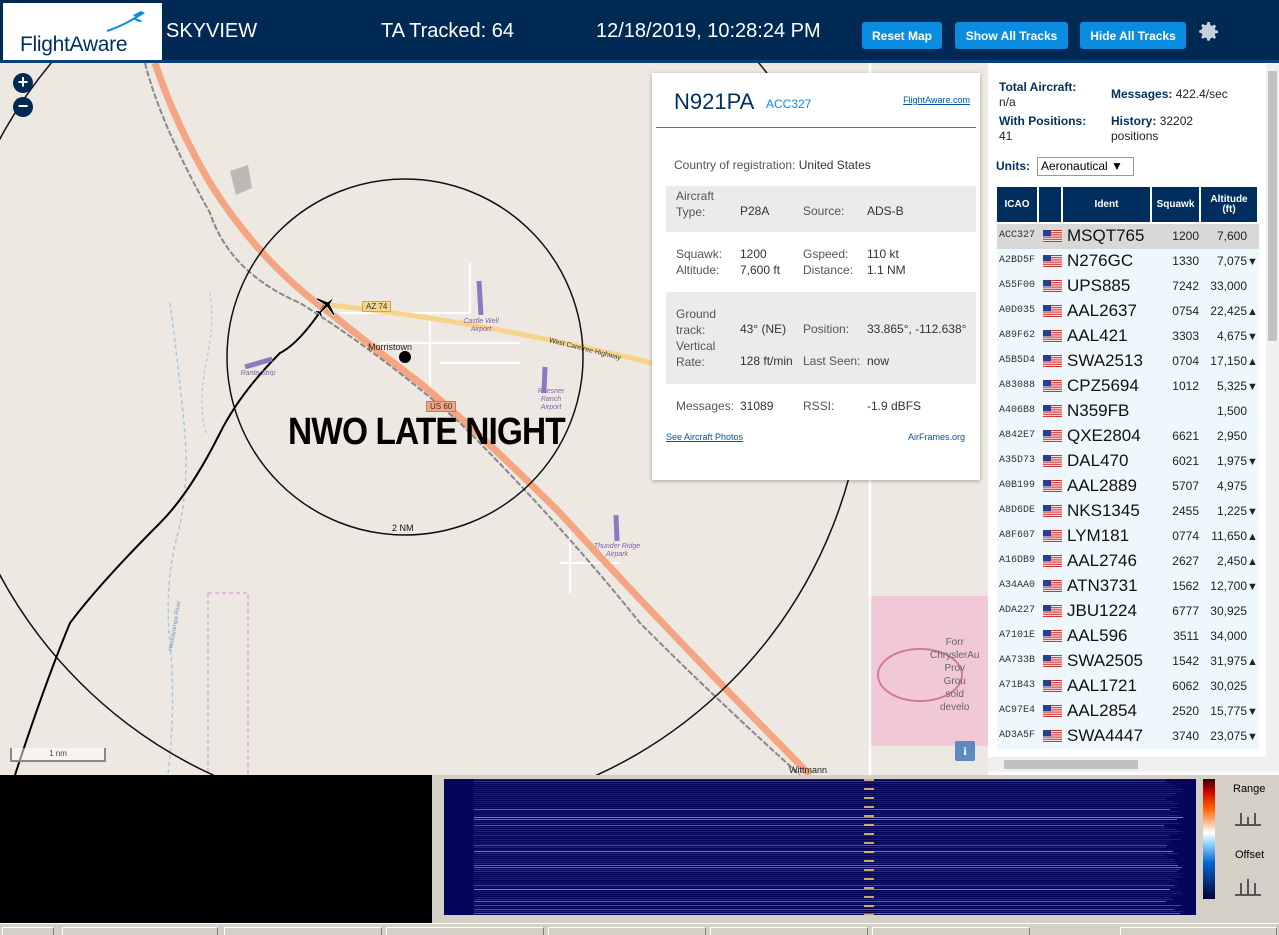 The height and width of the screenshot is (935, 1279). I want to click on col-altitude: Altitude (ft), so click(1230, 204).